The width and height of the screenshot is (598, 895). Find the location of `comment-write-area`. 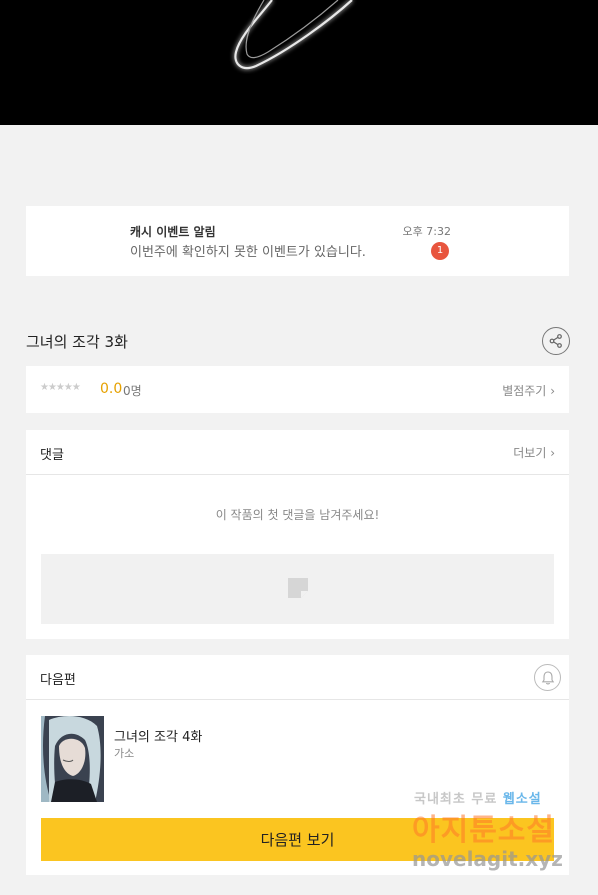

comment-write-area is located at coordinates (297, 589).